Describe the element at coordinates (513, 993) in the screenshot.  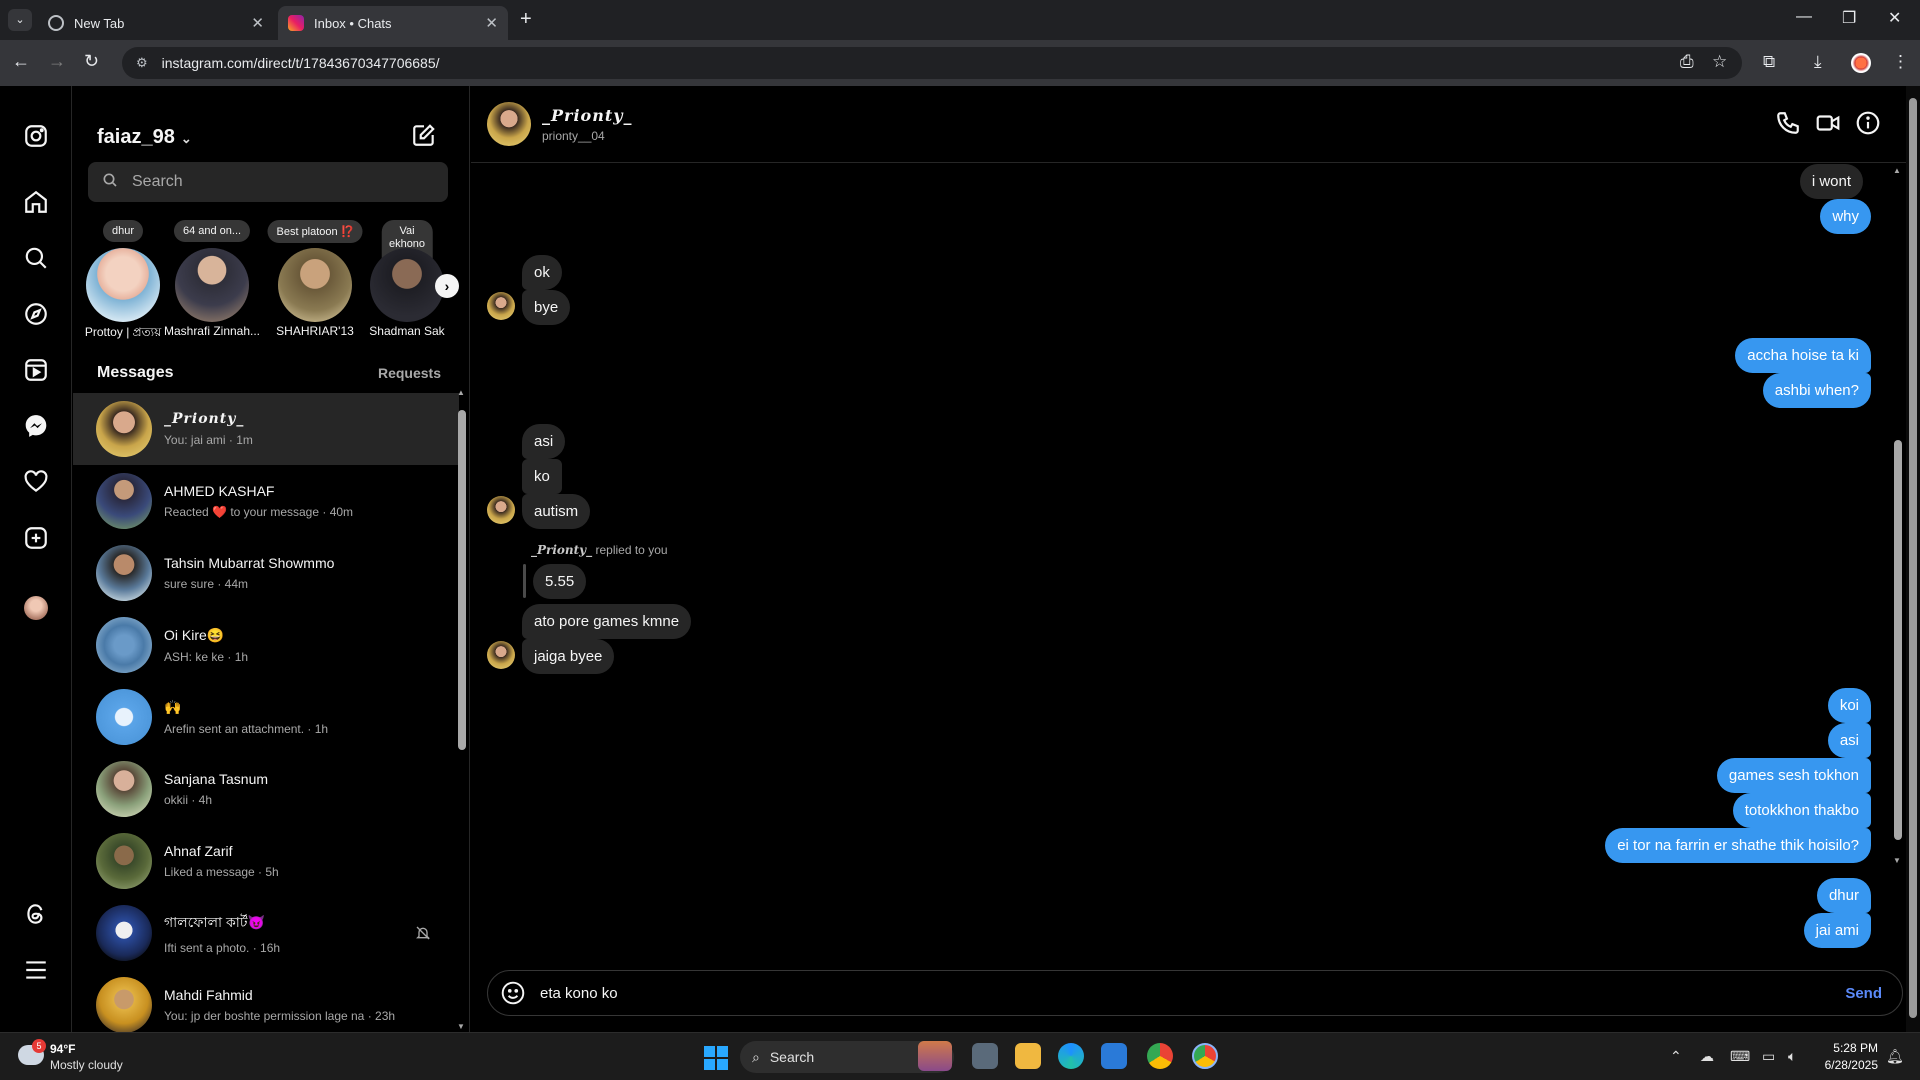
I see `emoji-picker-icon` at that location.